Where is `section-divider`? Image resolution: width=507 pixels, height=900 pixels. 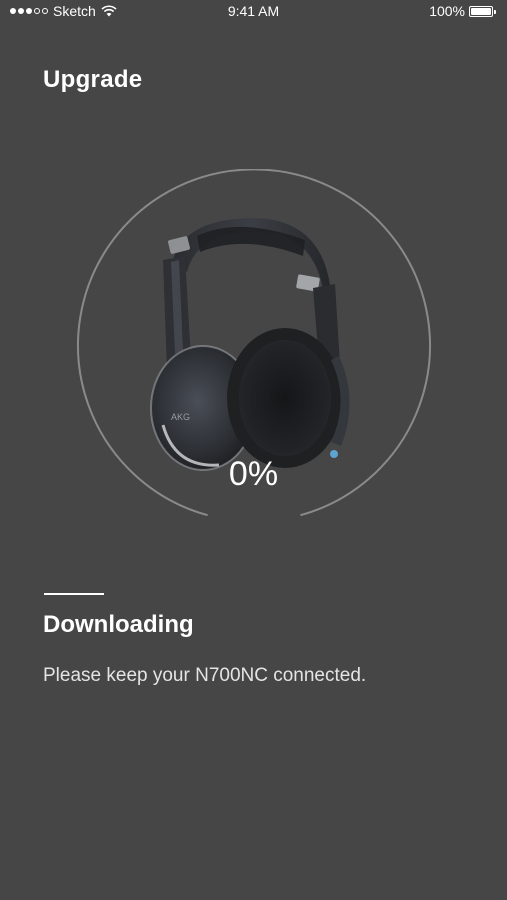
section-divider is located at coordinates (74, 594).